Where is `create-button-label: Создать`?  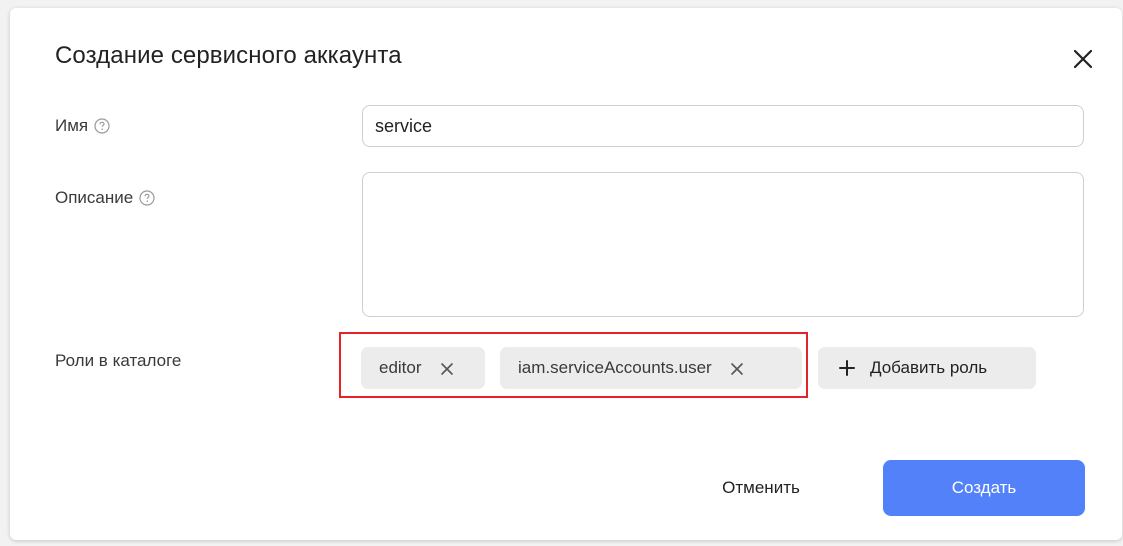
create-button-label: Создать is located at coordinates (984, 487).